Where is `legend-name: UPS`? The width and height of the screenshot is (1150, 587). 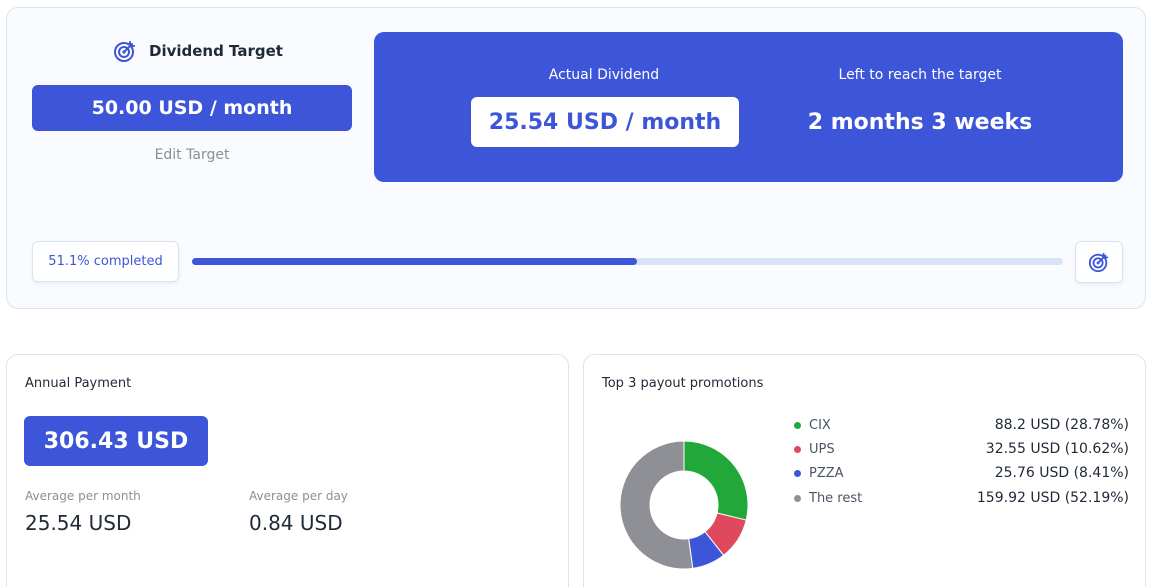 legend-name: UPS is located at coordinates (822, 449).